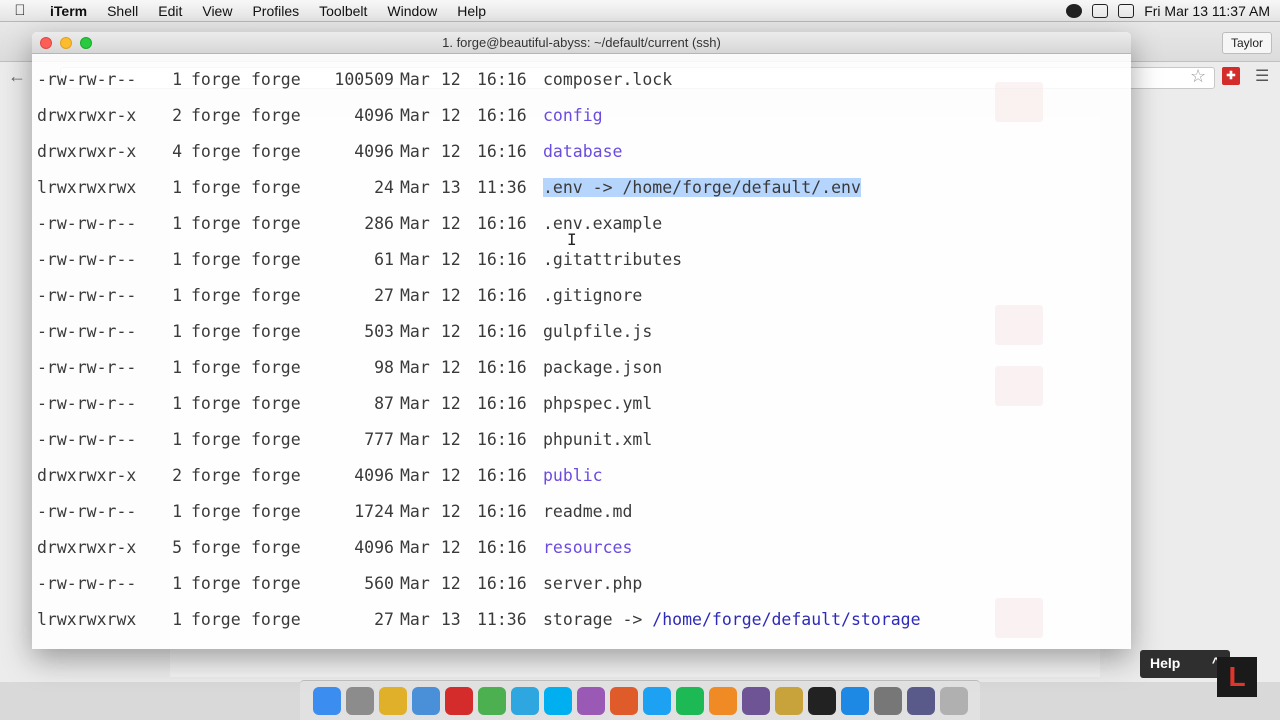 The height and width of the screenshot is (720, 1280). Describe the element at coordinates (1207, 11) in the screenshot. I see `menu-clock: Fri Mar 13 11:37 AM` at that location.